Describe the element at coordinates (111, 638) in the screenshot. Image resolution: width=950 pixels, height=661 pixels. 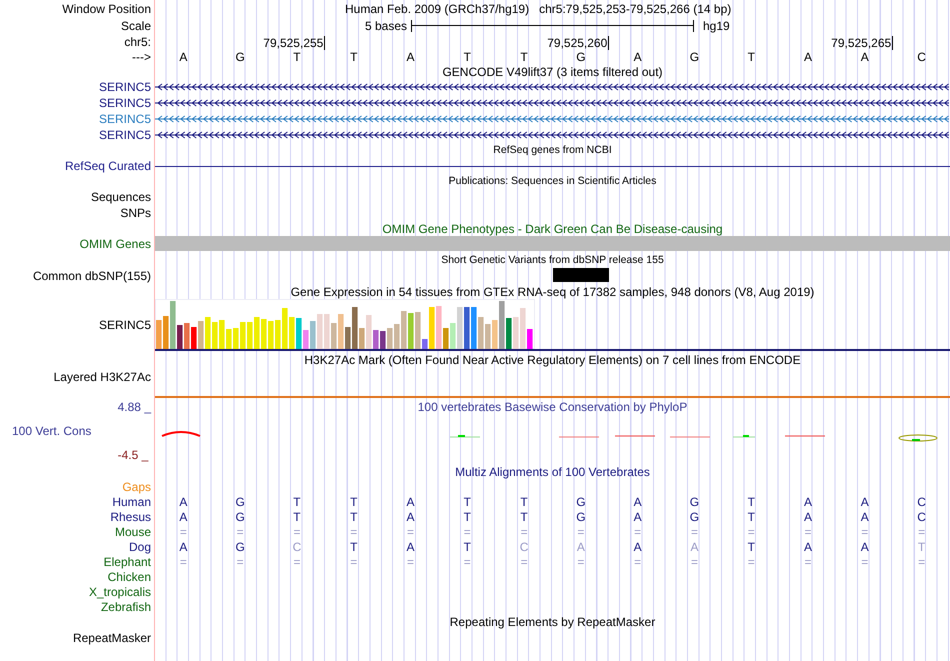
I see `track-label: RepeatMasker` at that location.